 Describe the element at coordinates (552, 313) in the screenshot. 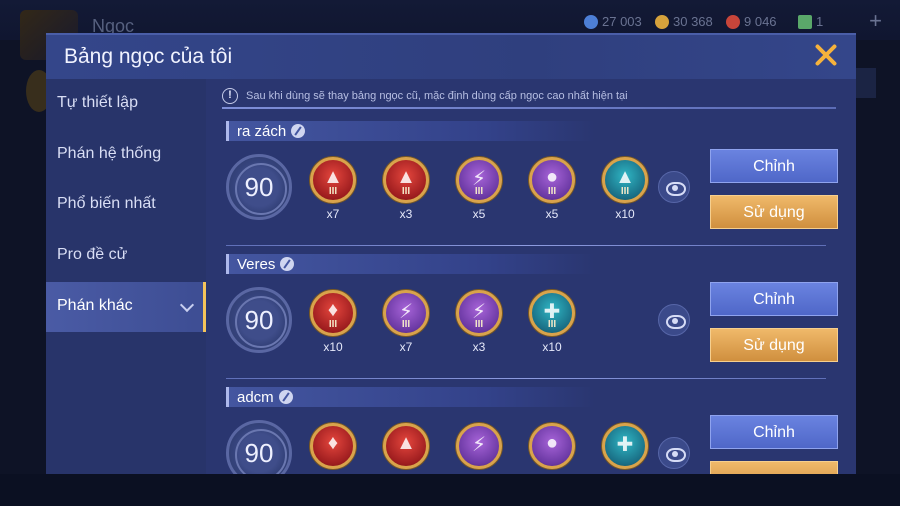

I see `teal-cross-icon: ✚ III` at that location.